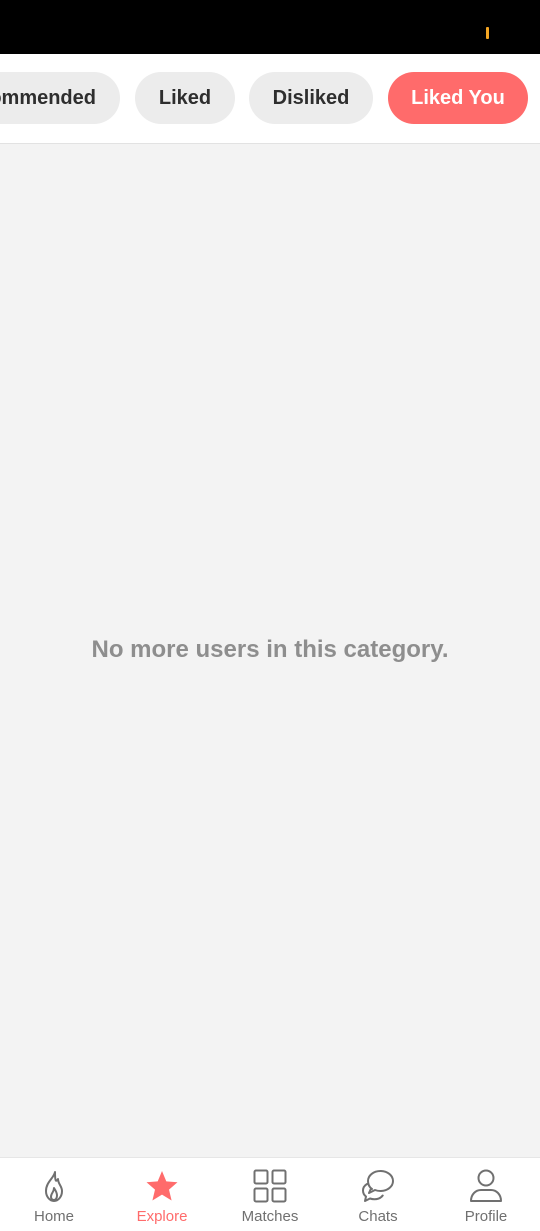 This screenshot has height=1231, width=540. Describe the element at coordinates (270, 27) in the screenshot. I see `status-bar` at that location.